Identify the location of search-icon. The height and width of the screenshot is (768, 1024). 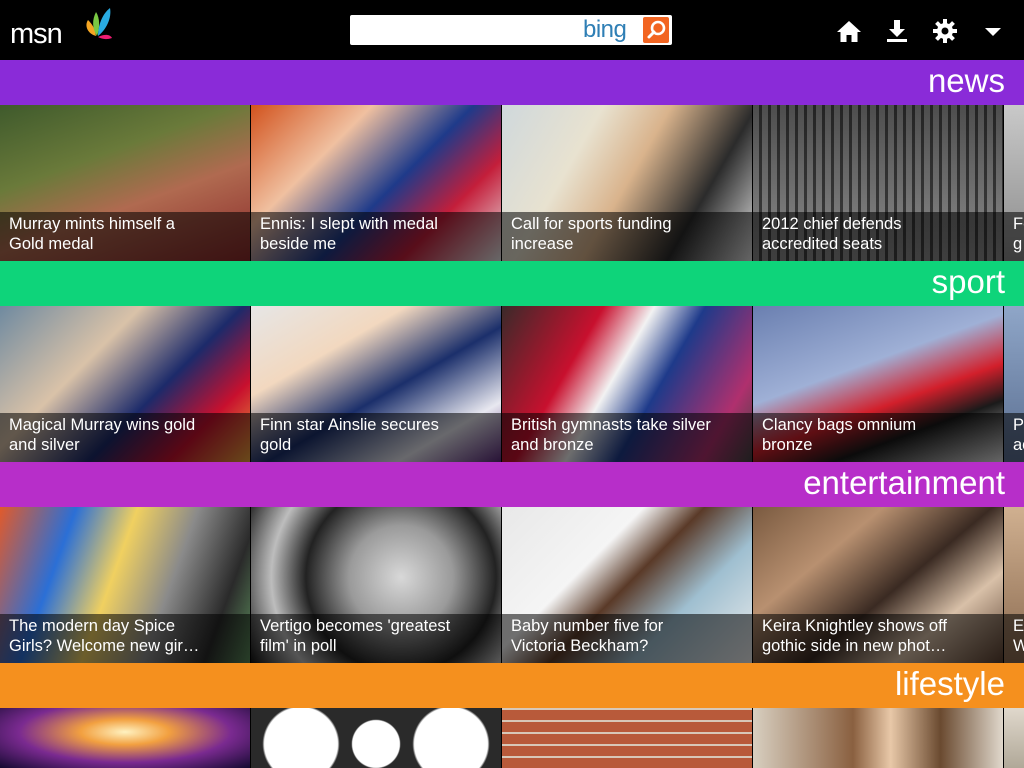
(656, 29).